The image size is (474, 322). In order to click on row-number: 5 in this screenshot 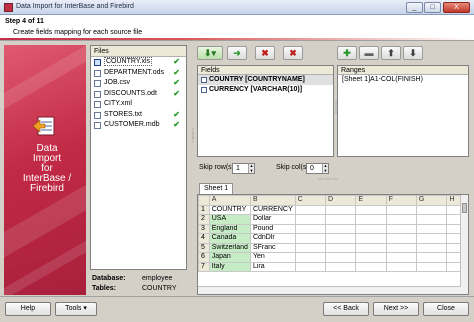, I will do `click(204, 247)`.